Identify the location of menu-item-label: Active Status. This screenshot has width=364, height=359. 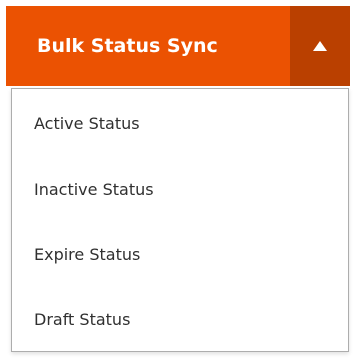
(87, 123).